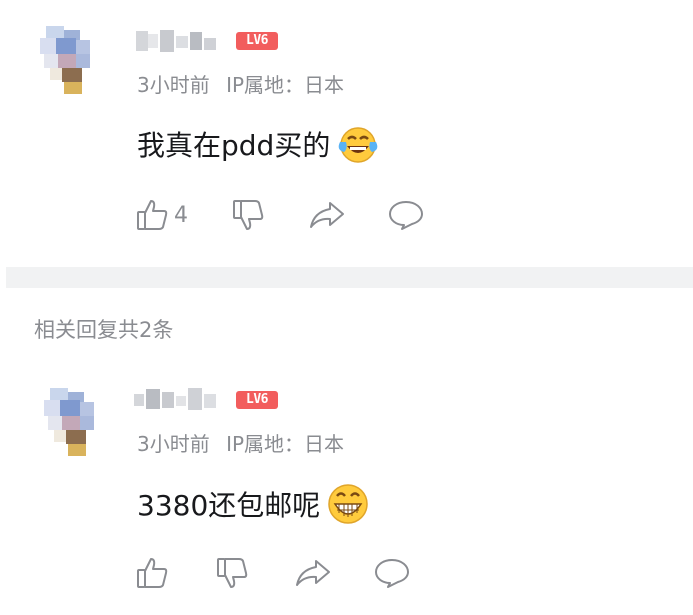 This screenshot has height=615, width=693. I want to click on comment-text-row: 我真在pdd买的, so click(258, 144).